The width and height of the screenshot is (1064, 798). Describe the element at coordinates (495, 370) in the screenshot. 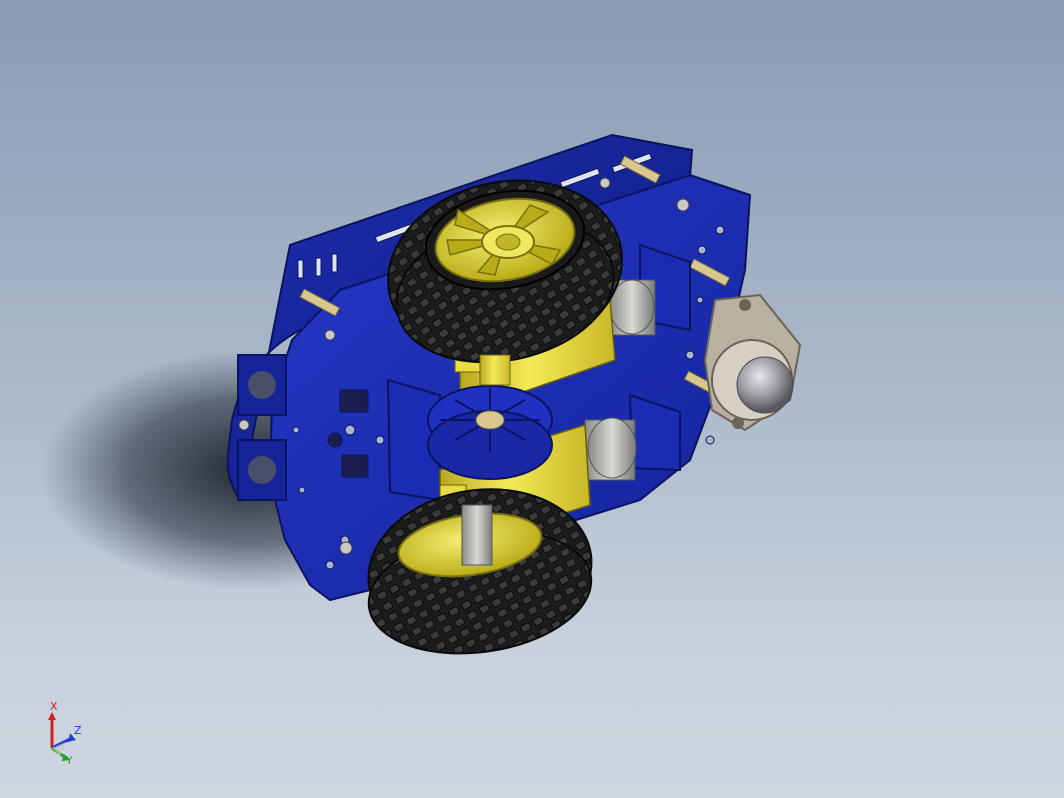

I see `axle-hub` at that location.